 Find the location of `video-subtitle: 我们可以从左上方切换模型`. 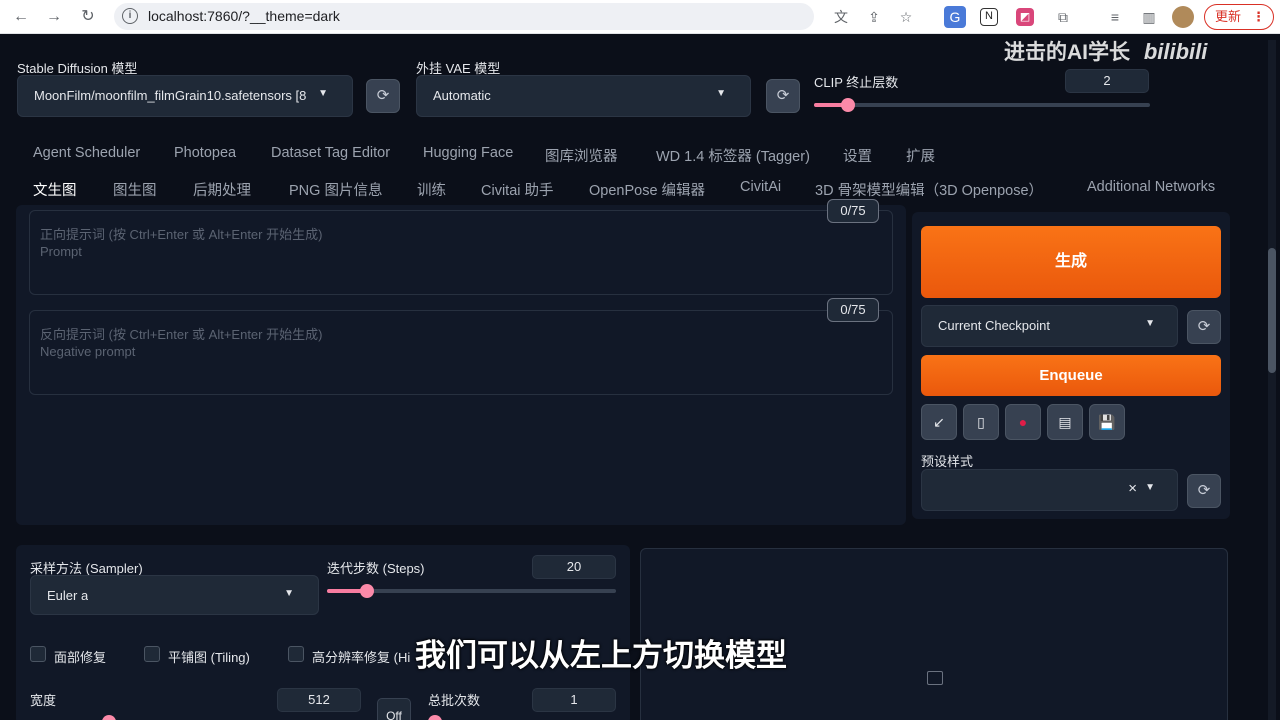

video-subtitle: 我们可以从左上方切换模型 is located at coordinates (601, 655).